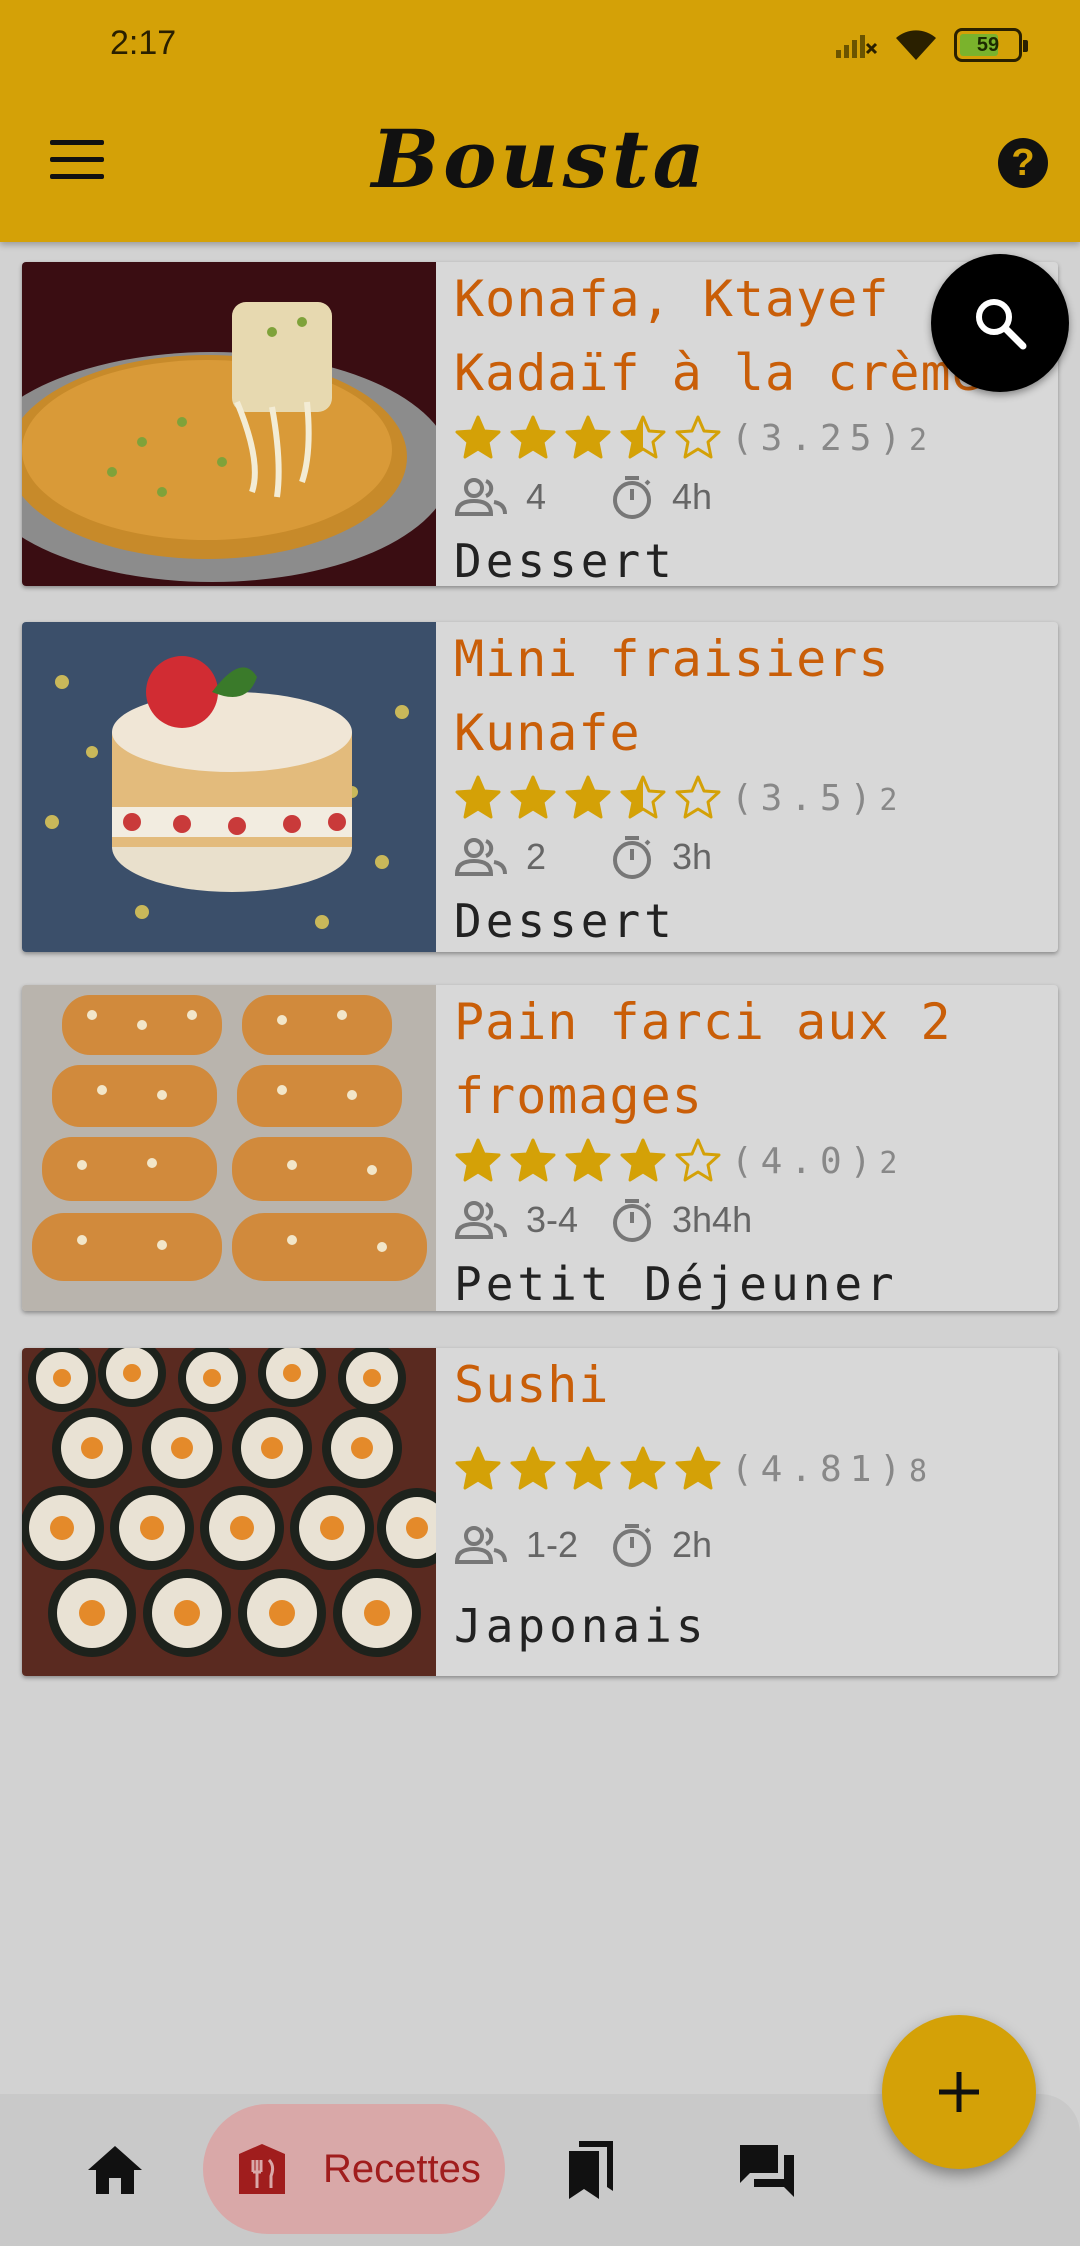 This screenshot has height=2246, width=1080. I want to click on recipe-card: Sushi (4.81) 8 1-2 2h Japonais, so click(540, 1512).